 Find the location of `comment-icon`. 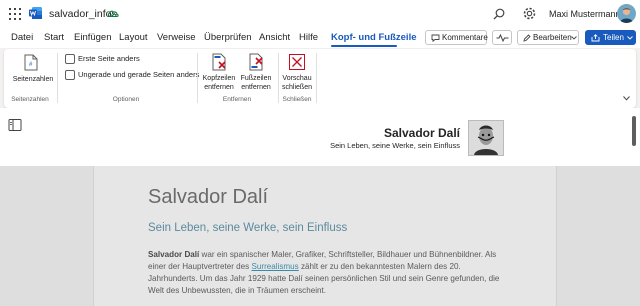

comment-icon is located at coordinates (435, 38).